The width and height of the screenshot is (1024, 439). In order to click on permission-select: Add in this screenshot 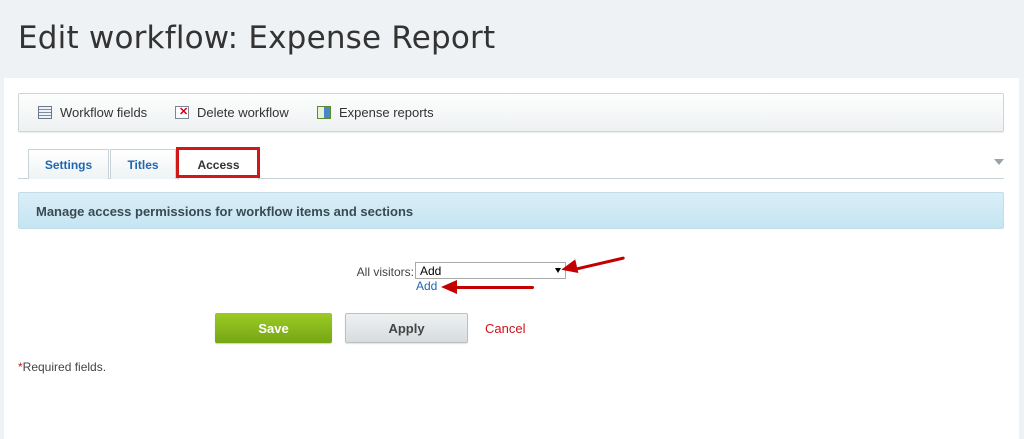, I will do `click(490, 270)`.